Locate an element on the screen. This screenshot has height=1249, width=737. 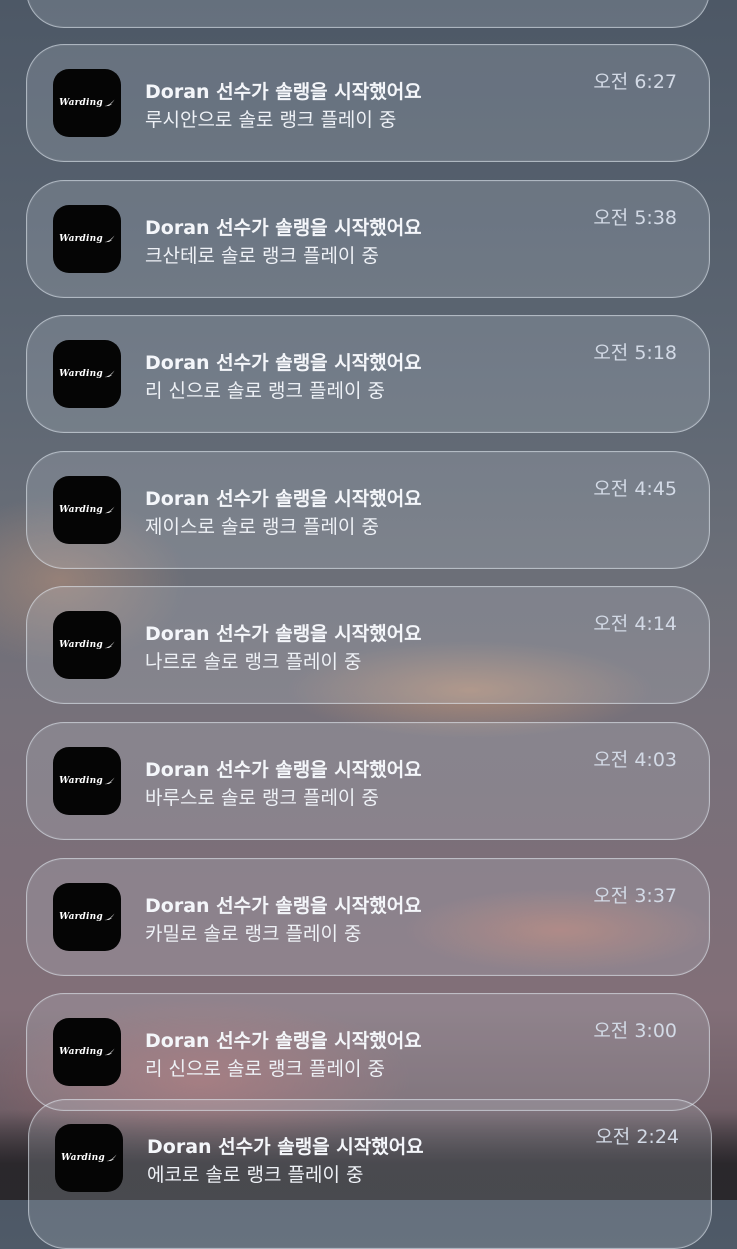
notification-time: 오전 2:24 is located at coordinates (637, 1136).